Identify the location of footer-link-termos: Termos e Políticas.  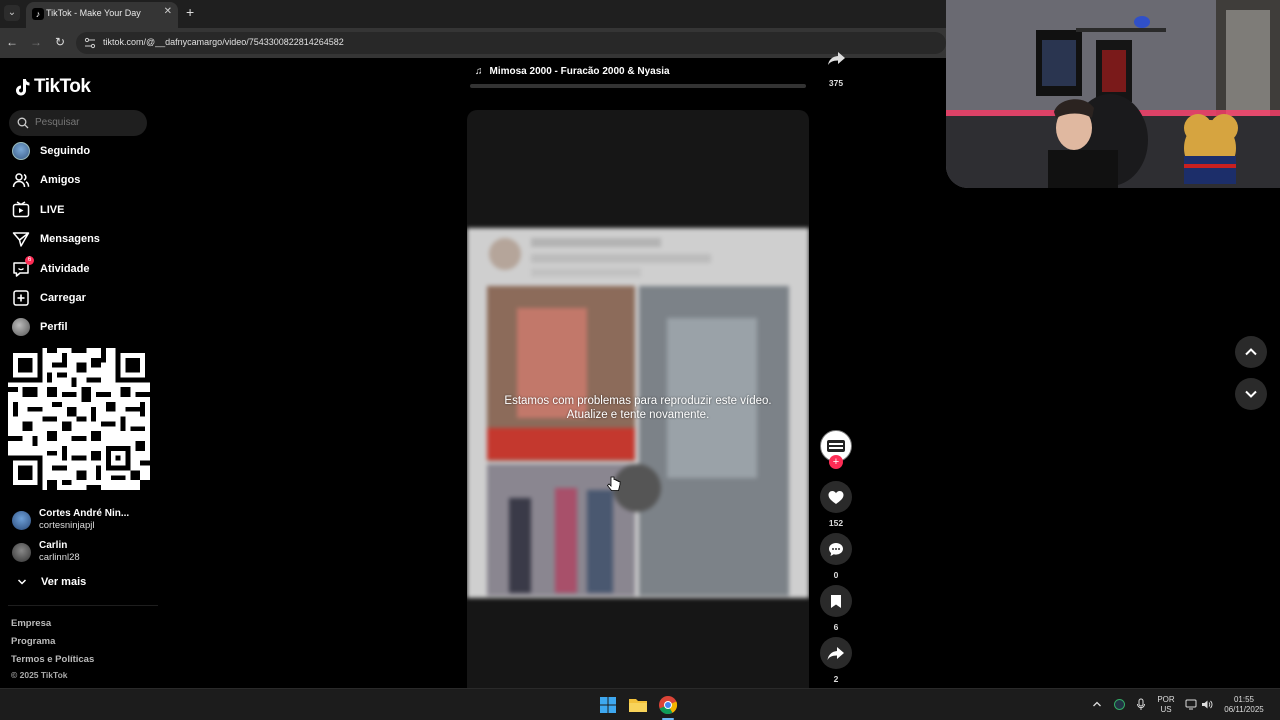
(52, 659).